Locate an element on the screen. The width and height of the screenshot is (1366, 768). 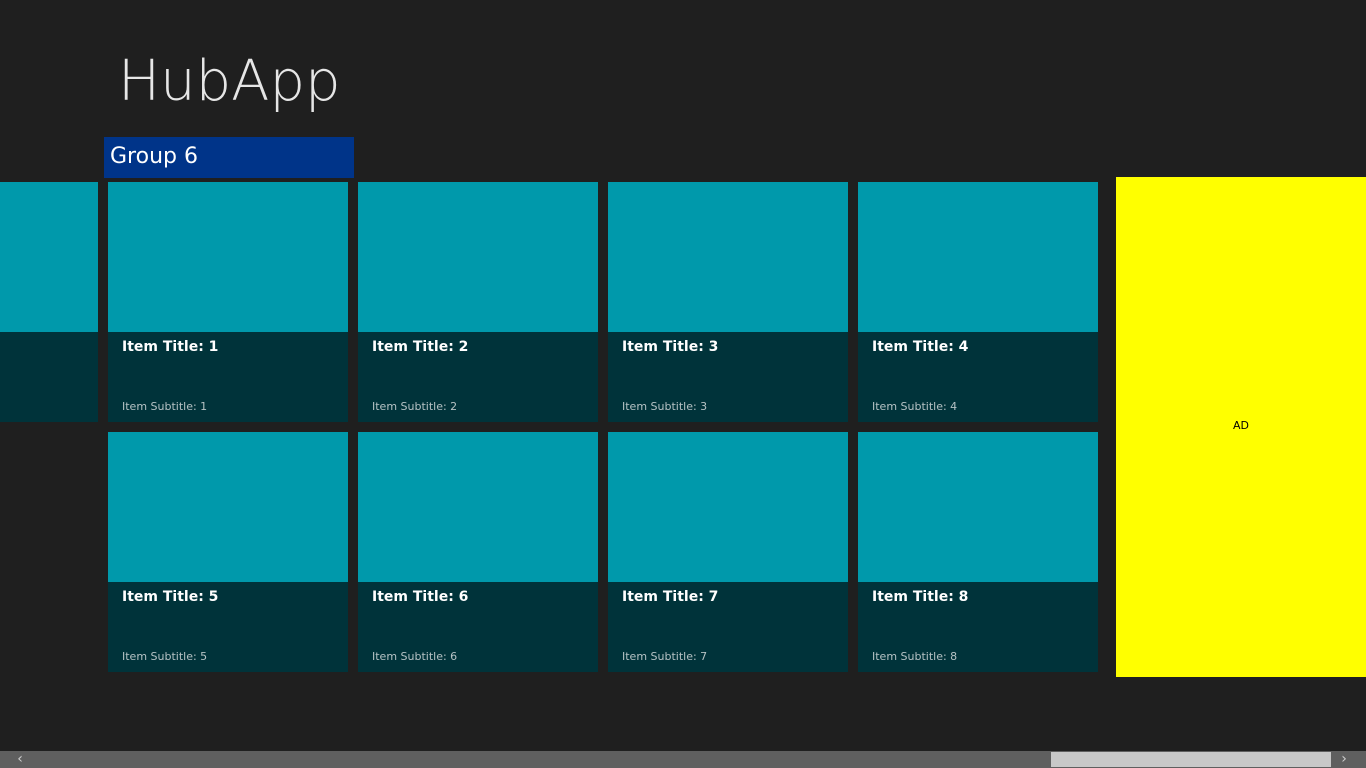
tile-title: Item Title: 5 is located at coordinates (170, 597).